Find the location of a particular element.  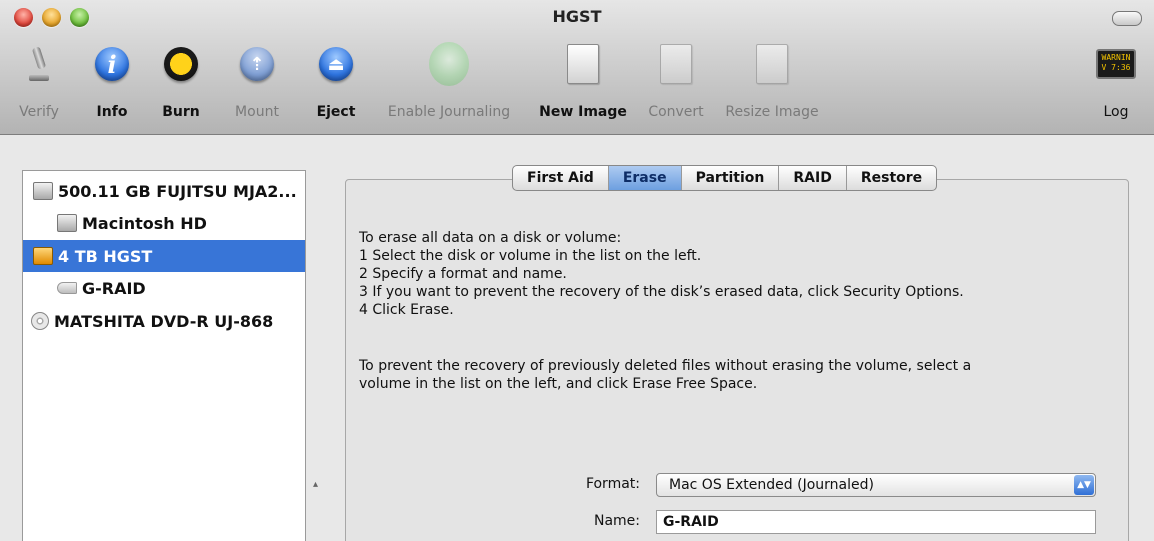

resize-image-button: Resize Image is located at coordinates (772, 86).